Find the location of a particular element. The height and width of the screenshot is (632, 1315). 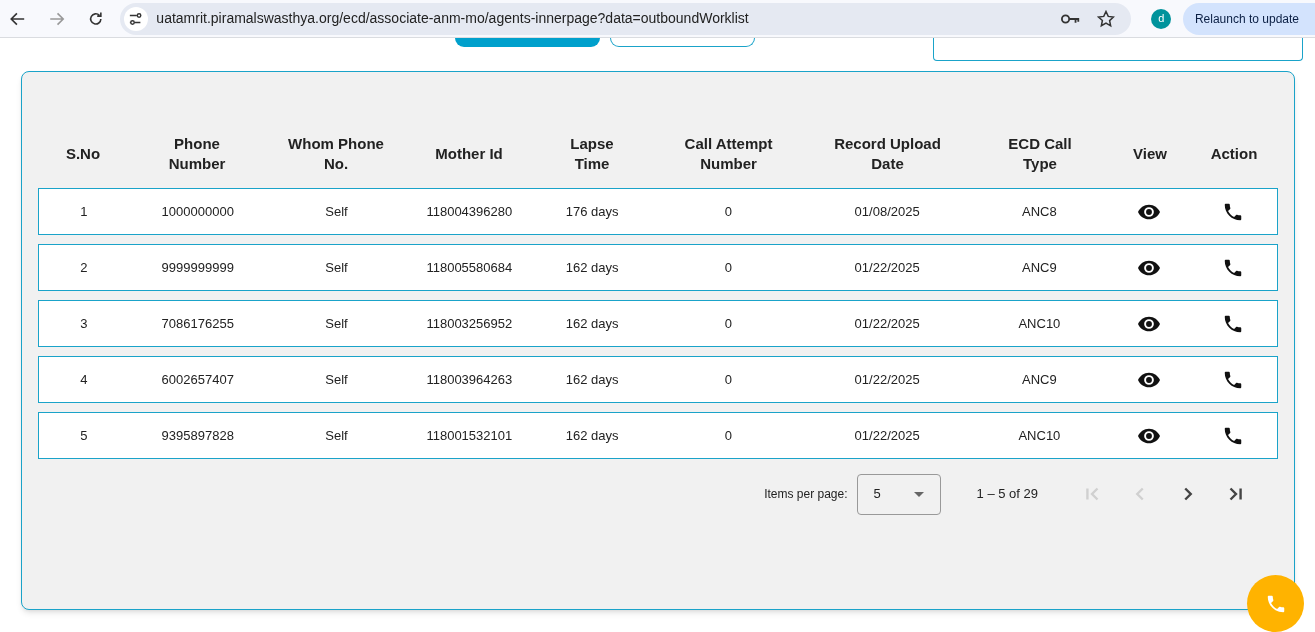

column-header: View is located at coordinates (1150, 154).